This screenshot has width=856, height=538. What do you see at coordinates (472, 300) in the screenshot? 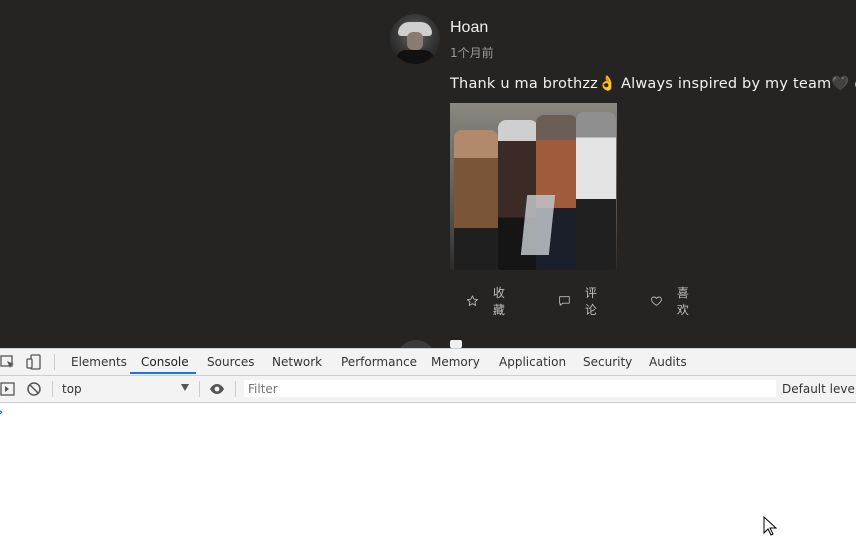
I see `star-icon` at bounding box center [472, 300].